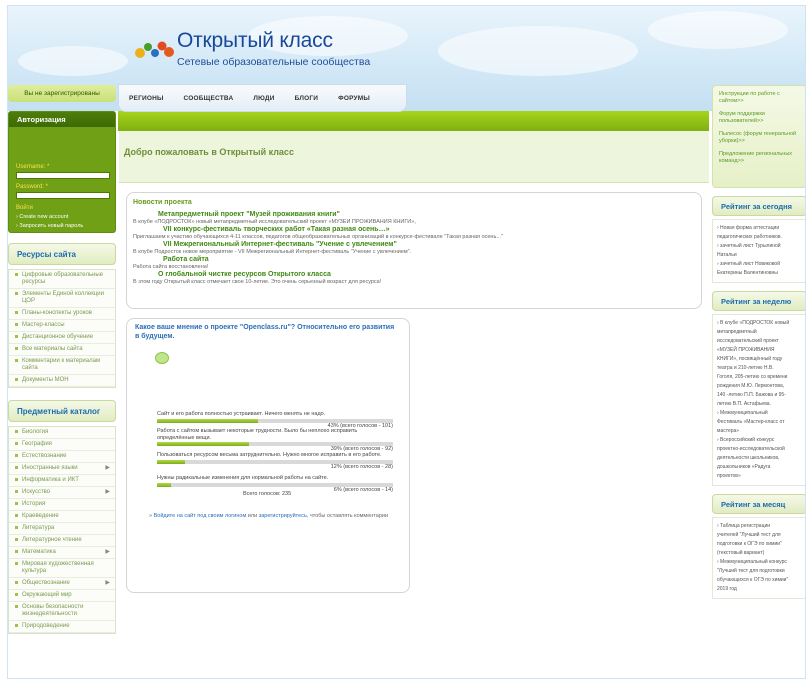 The height and width of the screenshot is (679, 806). What do you see at coordinates (759, 377) in the screenshot?
I see `rating-line: Гоголя, 205-летию со времени` at bounding box center [759, 377].